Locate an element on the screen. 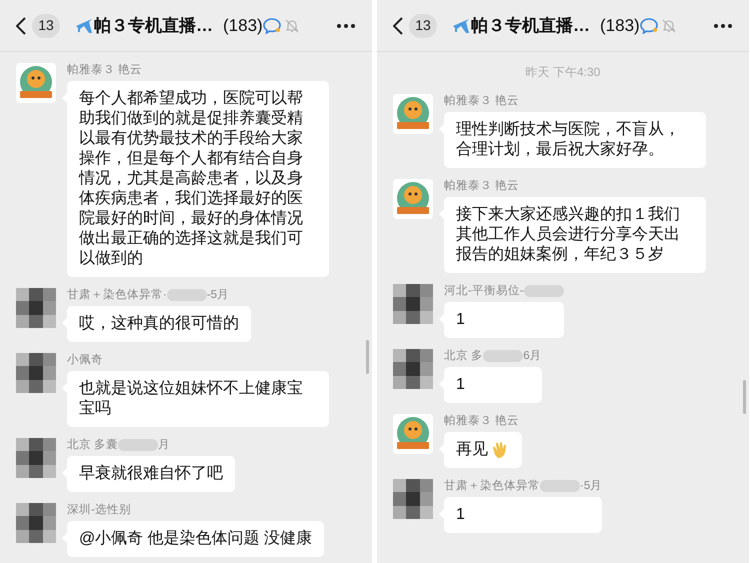 Image resolution: width=750 pixels, height=563 pixels. sender-name: 河北-平衡易位- is located at coordinates (484, 291).